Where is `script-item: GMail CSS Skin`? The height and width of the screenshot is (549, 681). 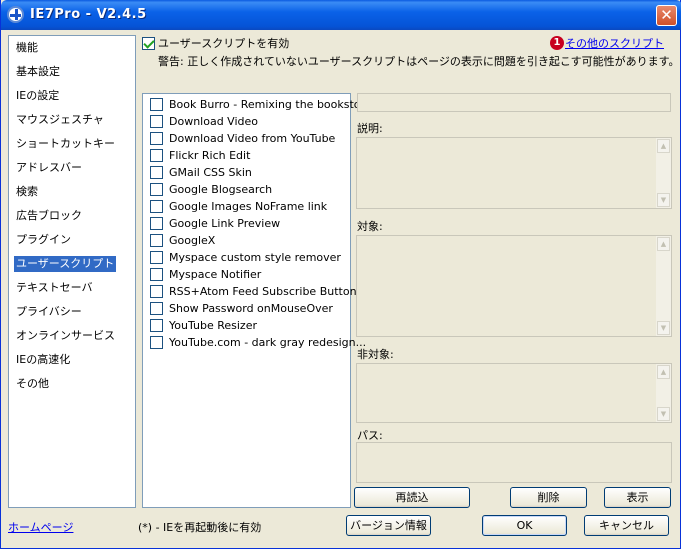 script-item: GMail CSS Skin is located at coordinates (201, 172).